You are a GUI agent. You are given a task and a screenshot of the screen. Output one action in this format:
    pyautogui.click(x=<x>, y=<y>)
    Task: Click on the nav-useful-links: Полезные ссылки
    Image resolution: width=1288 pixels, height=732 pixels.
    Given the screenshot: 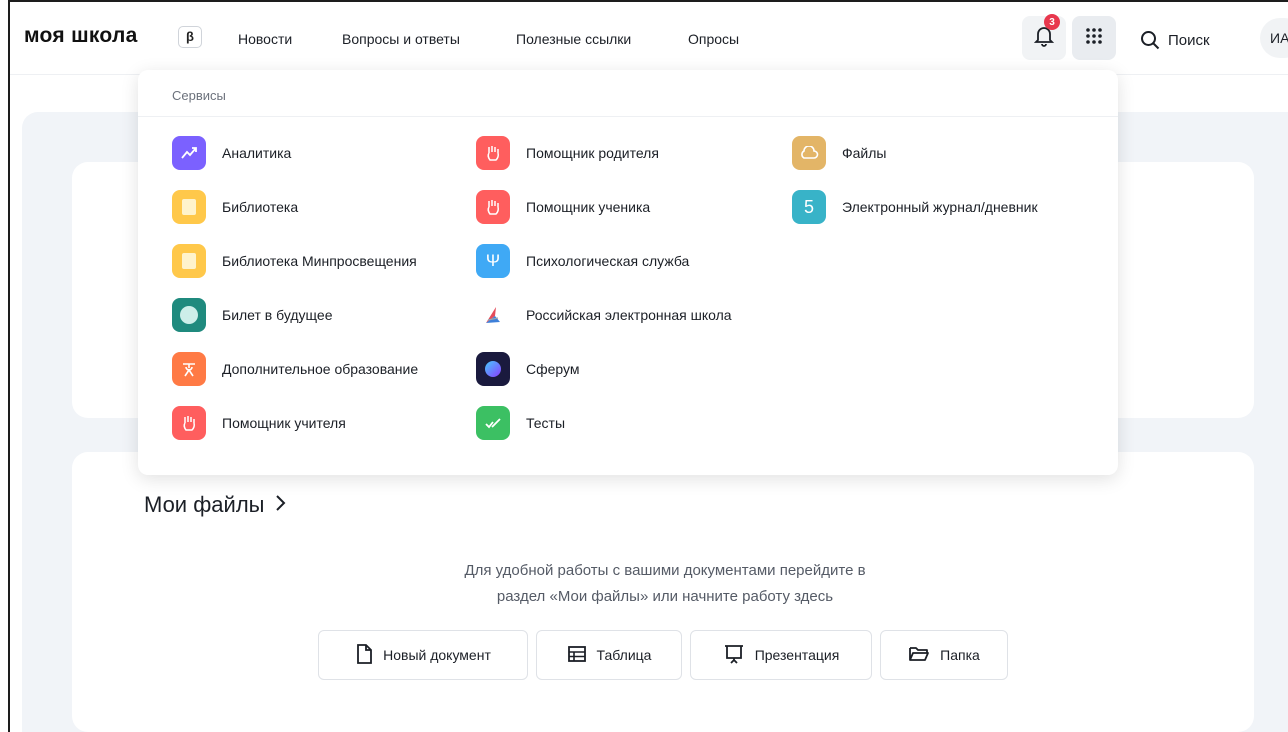 What is the action you would take?
    pyautogui.click(x=573, y=39)
    